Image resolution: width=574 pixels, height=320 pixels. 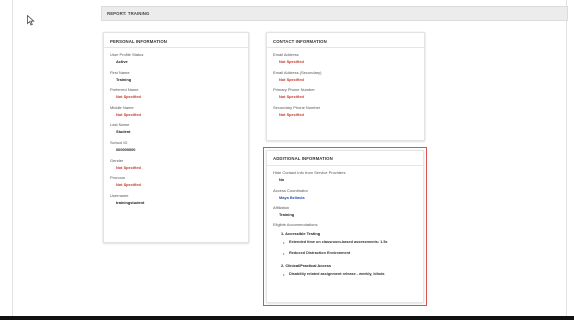 I want to click on field-value: trainingstudent, so click(x=130, y=202).